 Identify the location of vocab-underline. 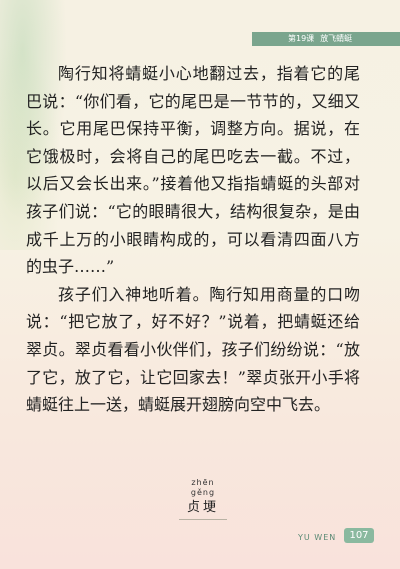
(203, 519).